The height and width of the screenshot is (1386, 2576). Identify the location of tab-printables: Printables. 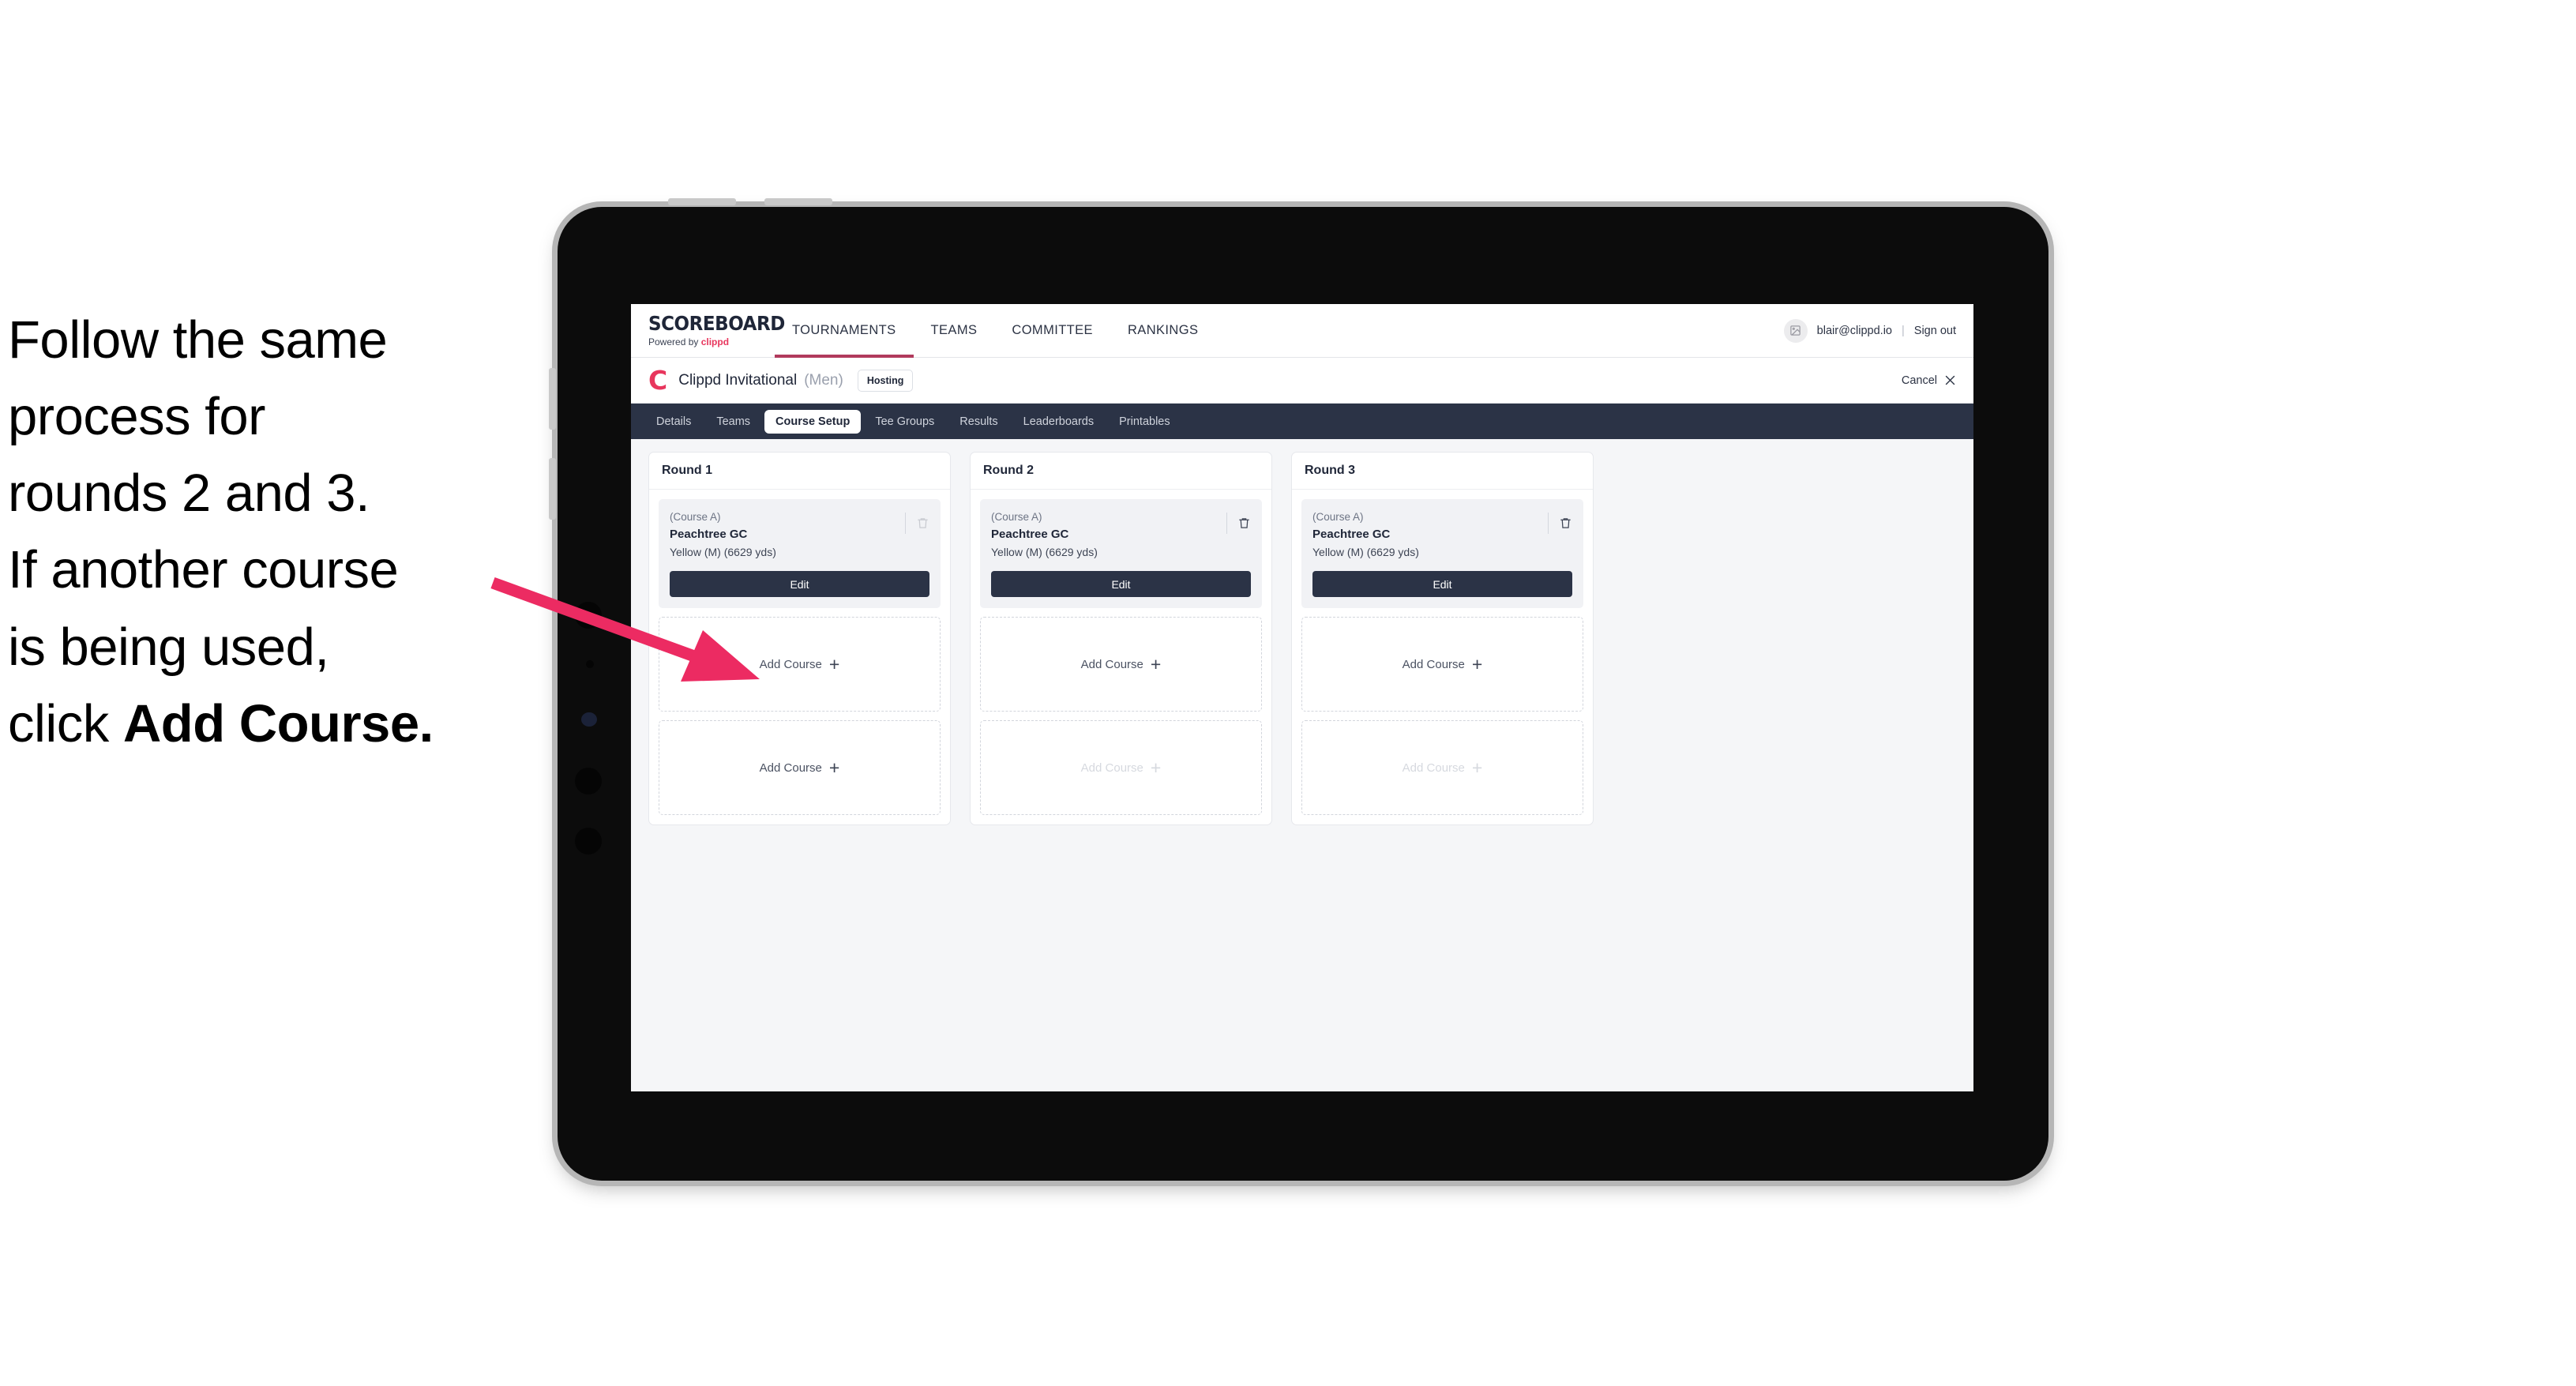
(1144, 422).